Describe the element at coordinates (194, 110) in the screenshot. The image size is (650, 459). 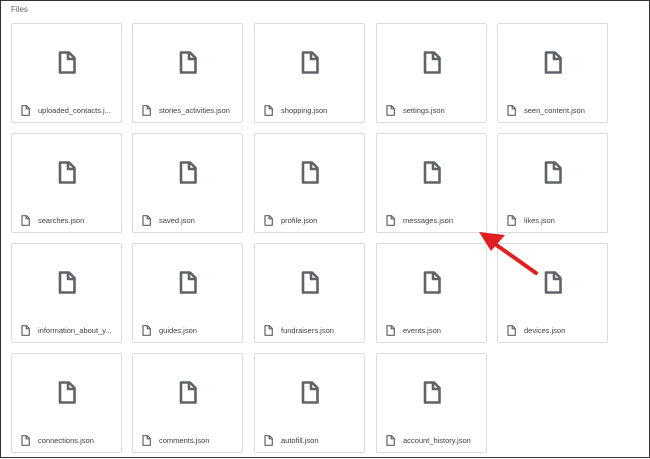
I see `file-name: stories_activities.json` at that location.